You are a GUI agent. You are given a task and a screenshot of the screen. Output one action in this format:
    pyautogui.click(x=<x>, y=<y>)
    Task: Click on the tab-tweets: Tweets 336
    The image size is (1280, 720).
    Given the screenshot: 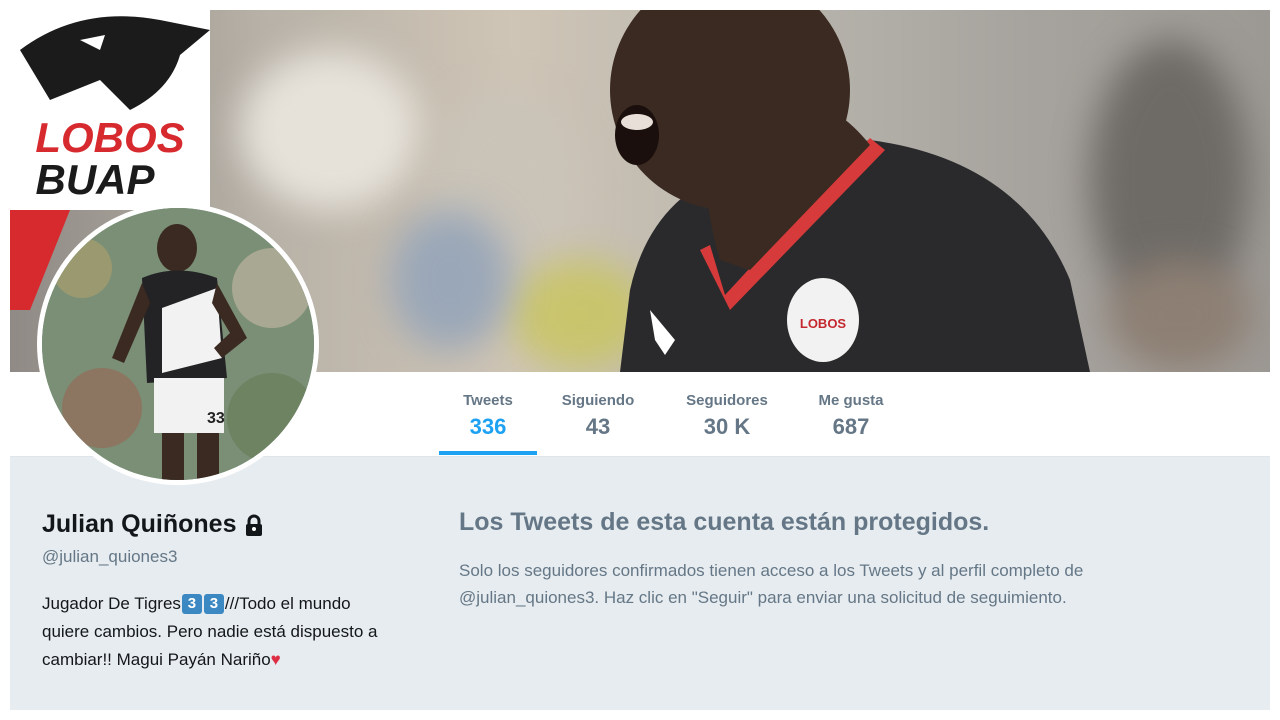 What is the action you would take?
    pyautogui.click(x=488, y=417)
    